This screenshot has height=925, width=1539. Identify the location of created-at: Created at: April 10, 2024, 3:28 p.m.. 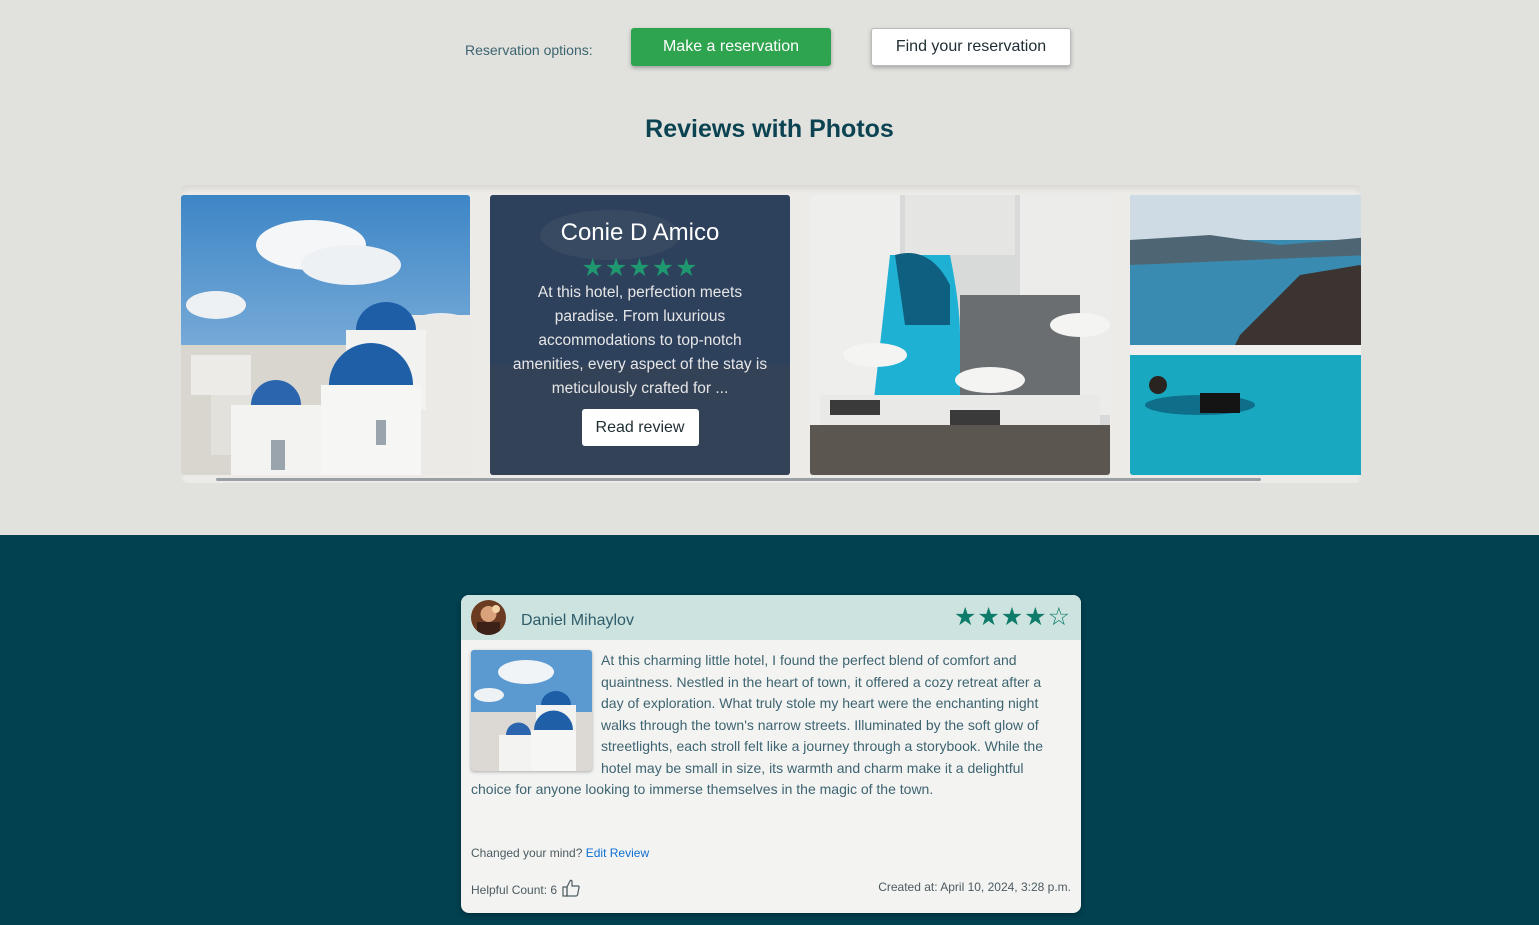
(974, 887).